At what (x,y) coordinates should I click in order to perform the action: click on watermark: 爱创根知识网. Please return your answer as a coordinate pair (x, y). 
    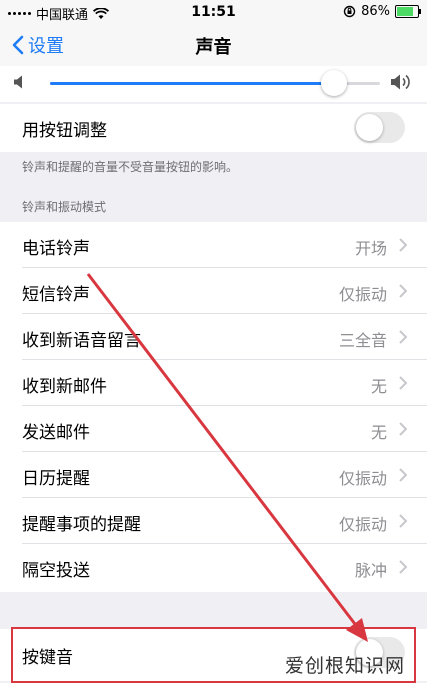
    Looking at the image, I should click on (344, 666).